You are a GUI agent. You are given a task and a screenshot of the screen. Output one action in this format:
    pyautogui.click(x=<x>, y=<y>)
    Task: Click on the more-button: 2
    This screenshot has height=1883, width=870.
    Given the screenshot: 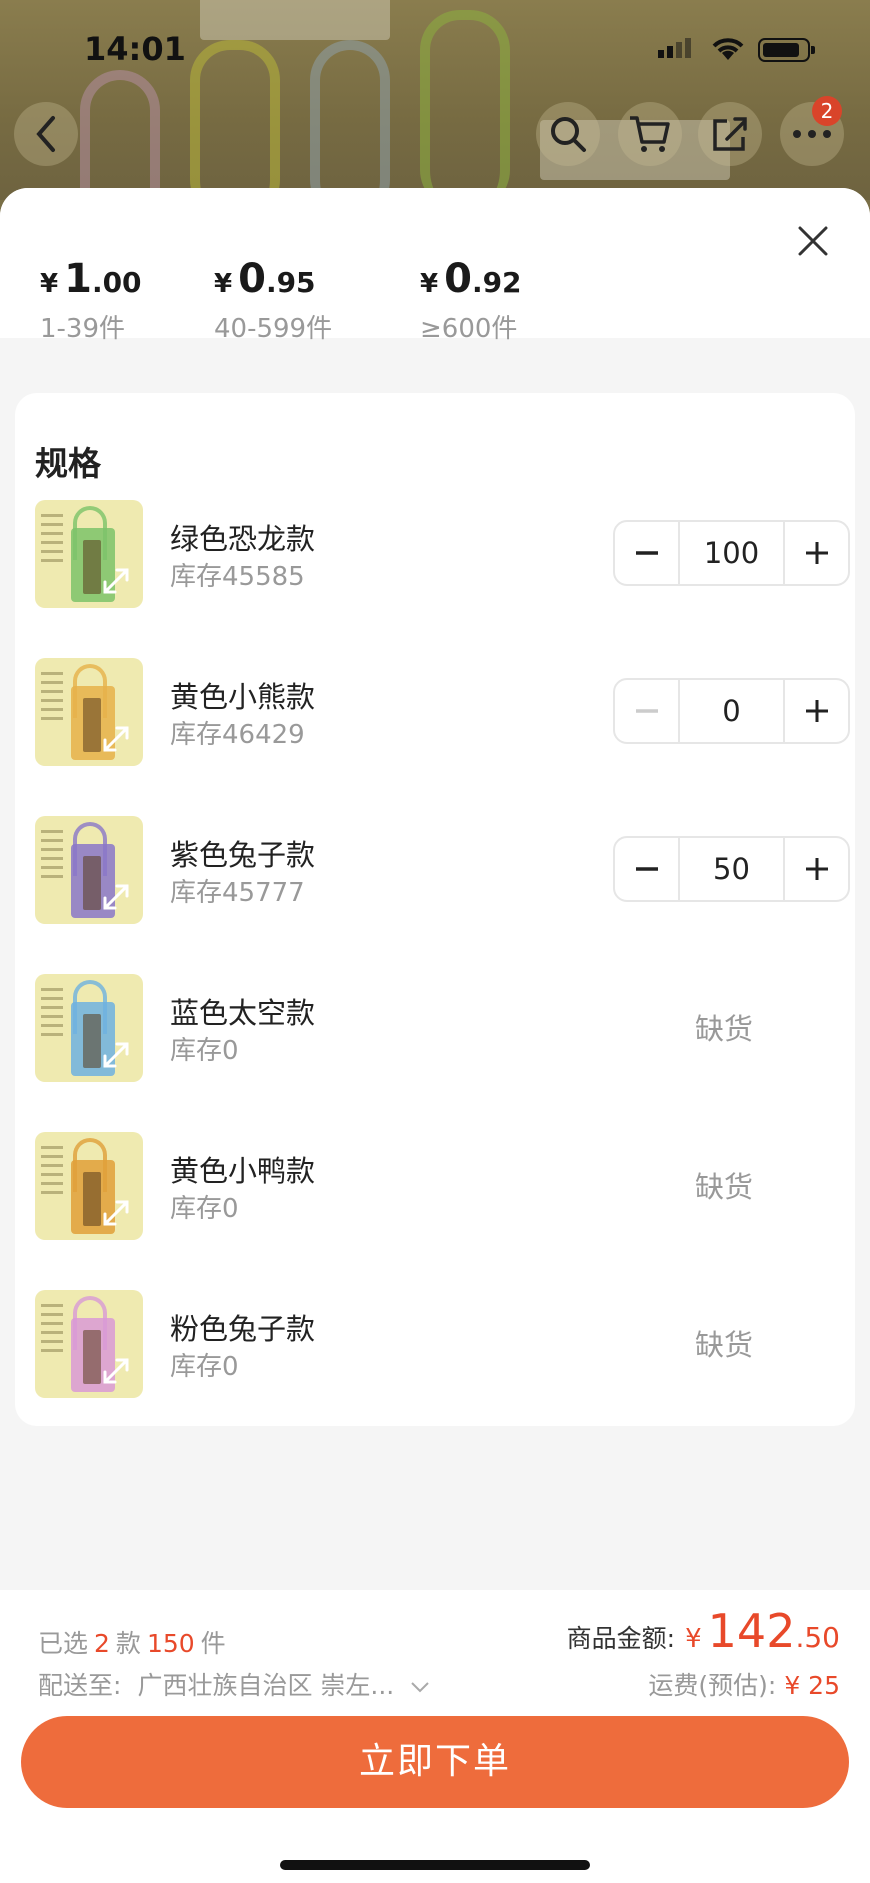 What is the action you would take?
    pyautogui.click(x=812, y=131)
    